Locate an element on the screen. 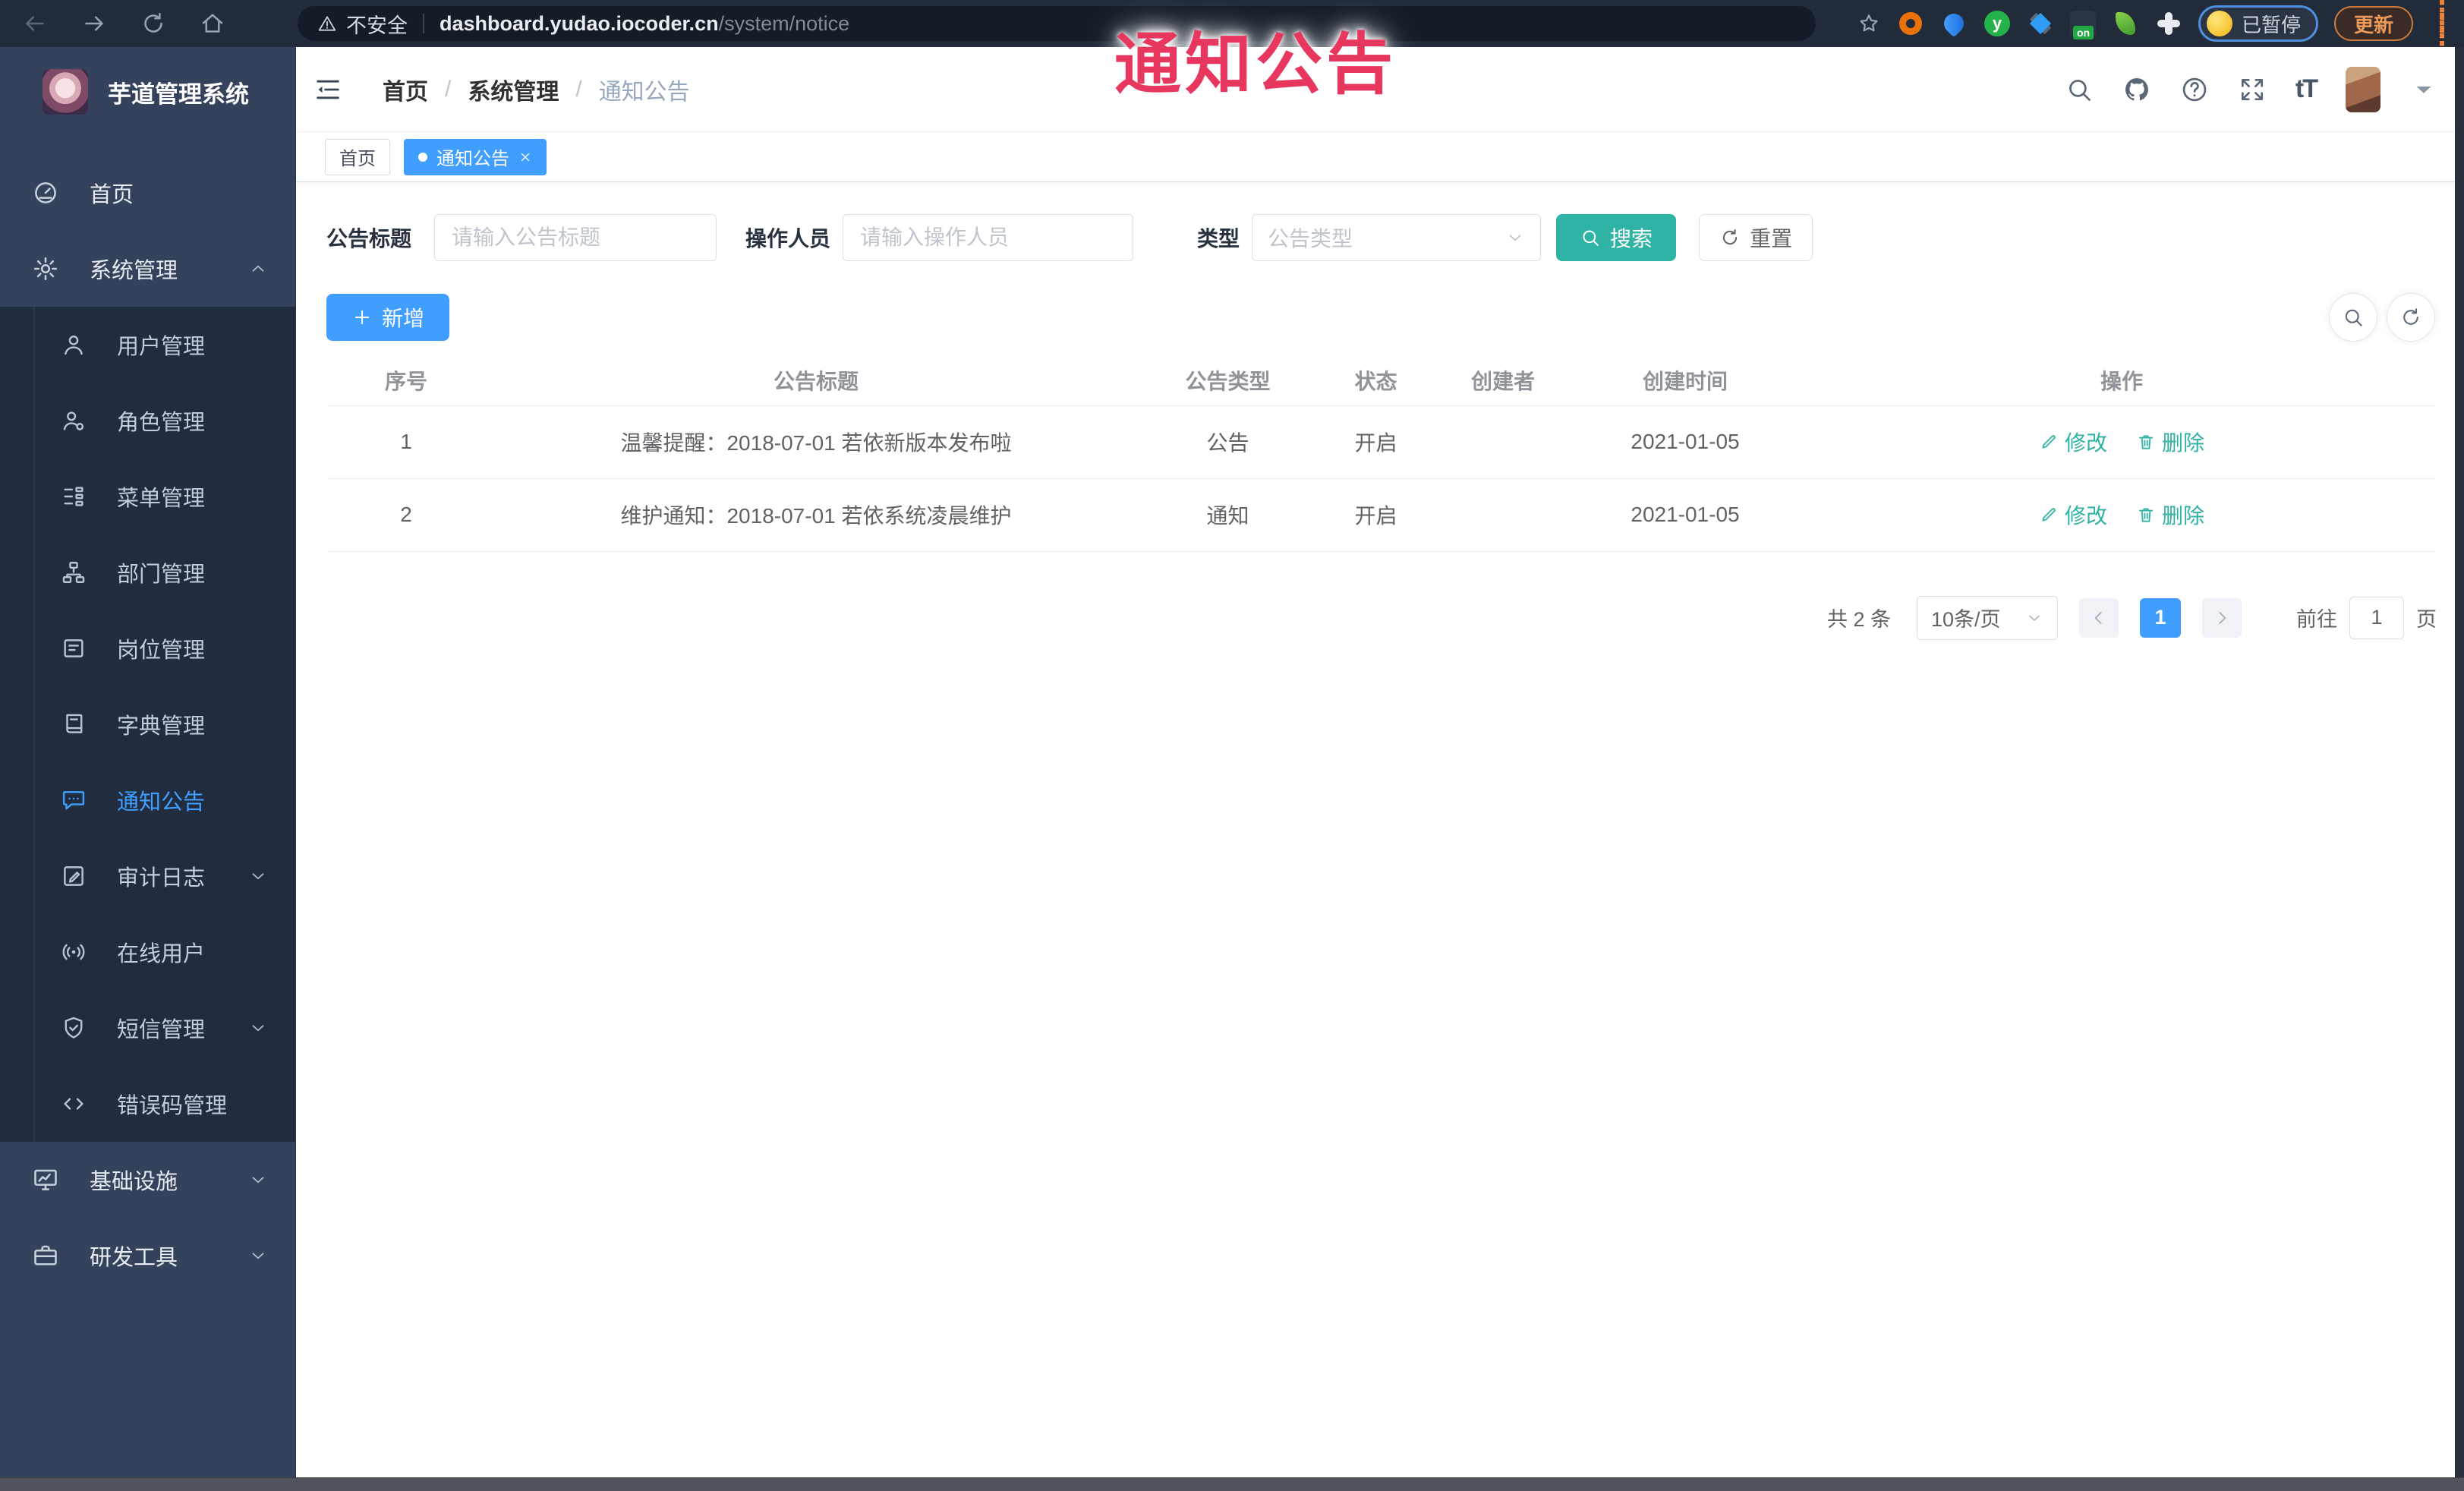 Image resolution: width=2464 pixels, height=1491 pixels. sidebar-item-notice: 通知公告 is located at coordinates (147, 800).